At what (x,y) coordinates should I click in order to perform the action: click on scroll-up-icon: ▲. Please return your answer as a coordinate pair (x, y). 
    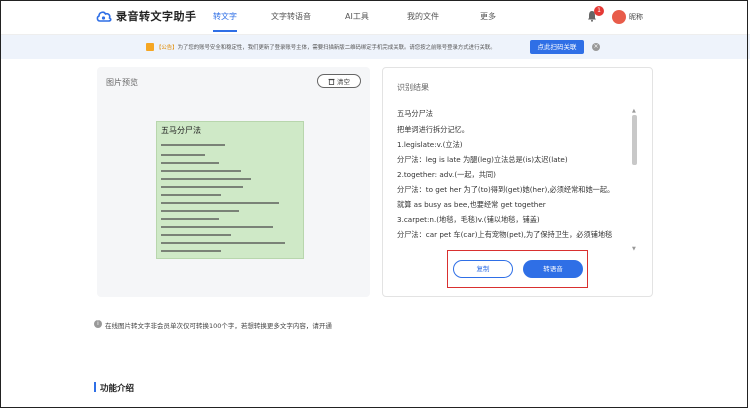
    Looking at the image, I should click on (634, 111).